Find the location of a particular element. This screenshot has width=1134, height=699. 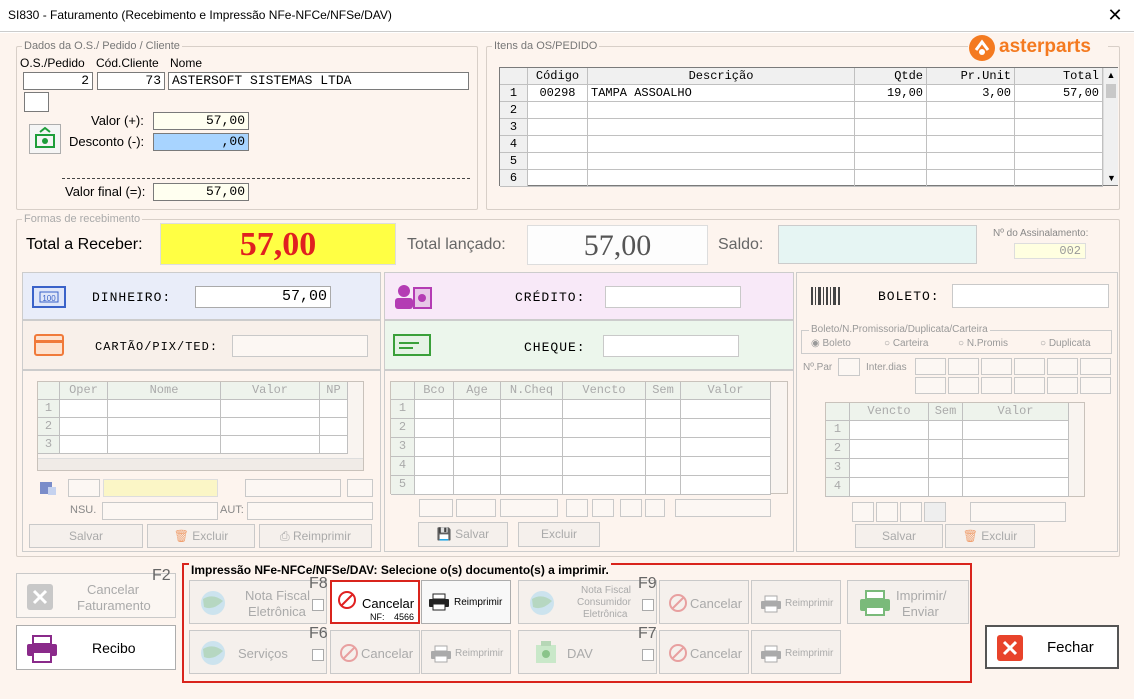

scroll-down-icon: ▼ is located at coordinates (1111, 178).